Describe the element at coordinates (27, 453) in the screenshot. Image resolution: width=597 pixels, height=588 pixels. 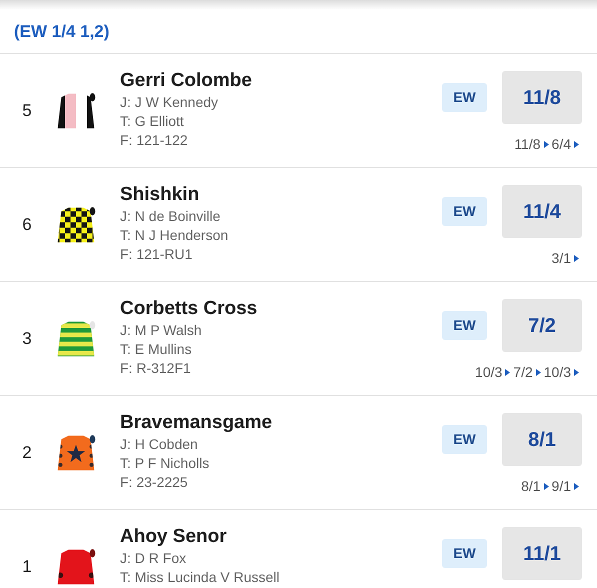
I see `runner-number: 2` at that location.